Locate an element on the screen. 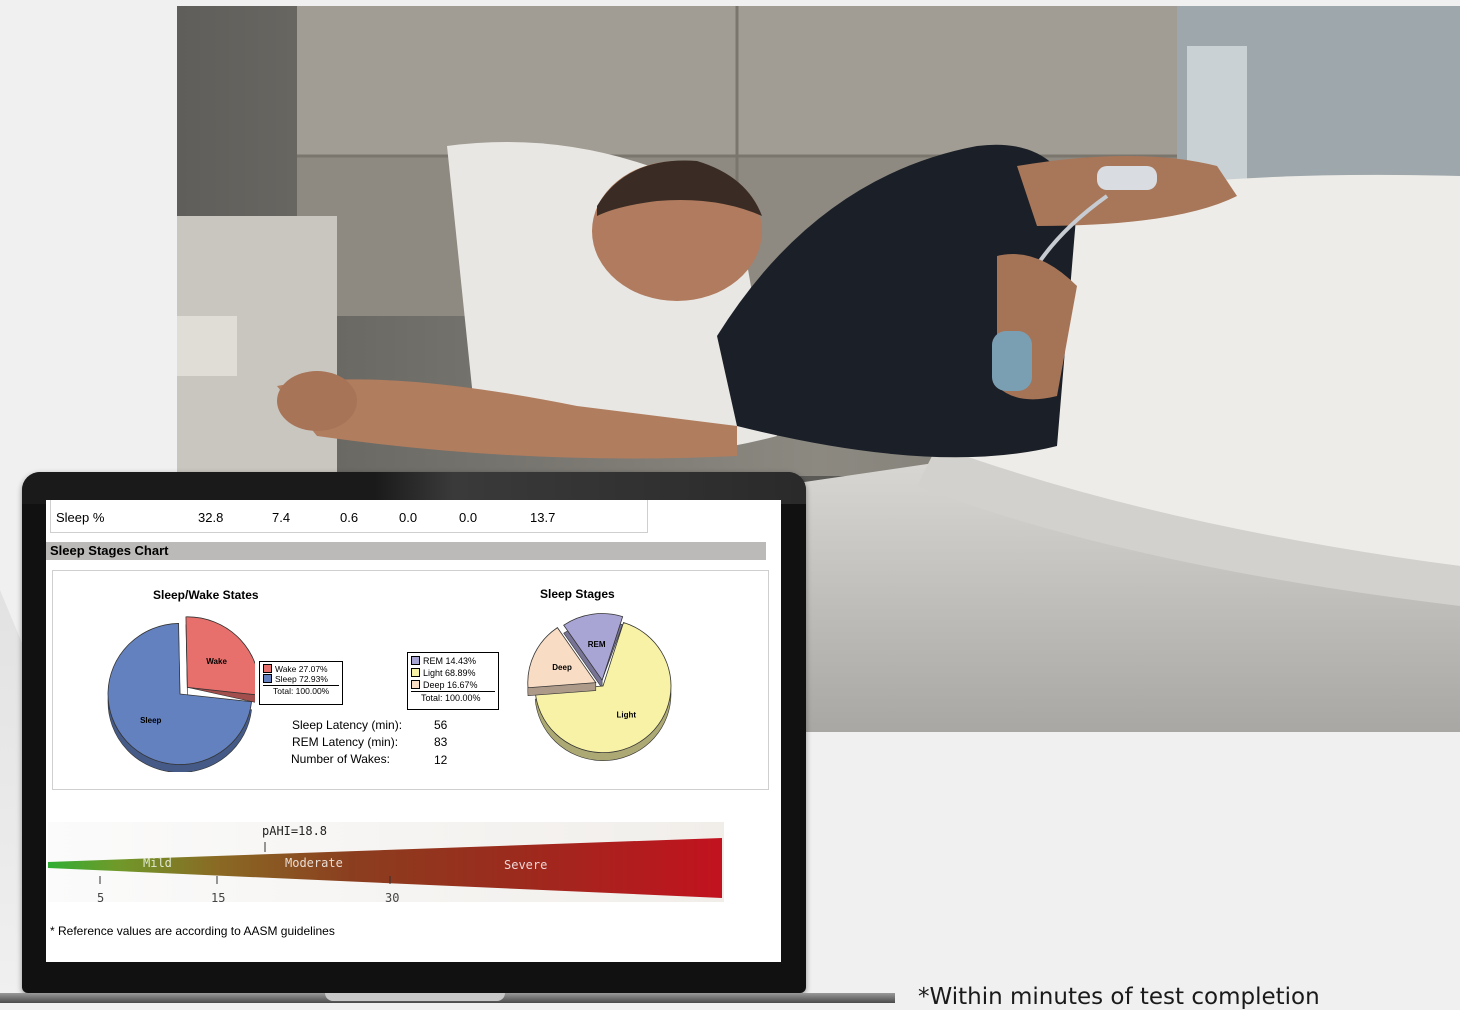 Image resolution: width=1460 pixels, height=1010 pixels. sleep-stages-chart-title: Sleep Stages is located at coordinates (577, 594).